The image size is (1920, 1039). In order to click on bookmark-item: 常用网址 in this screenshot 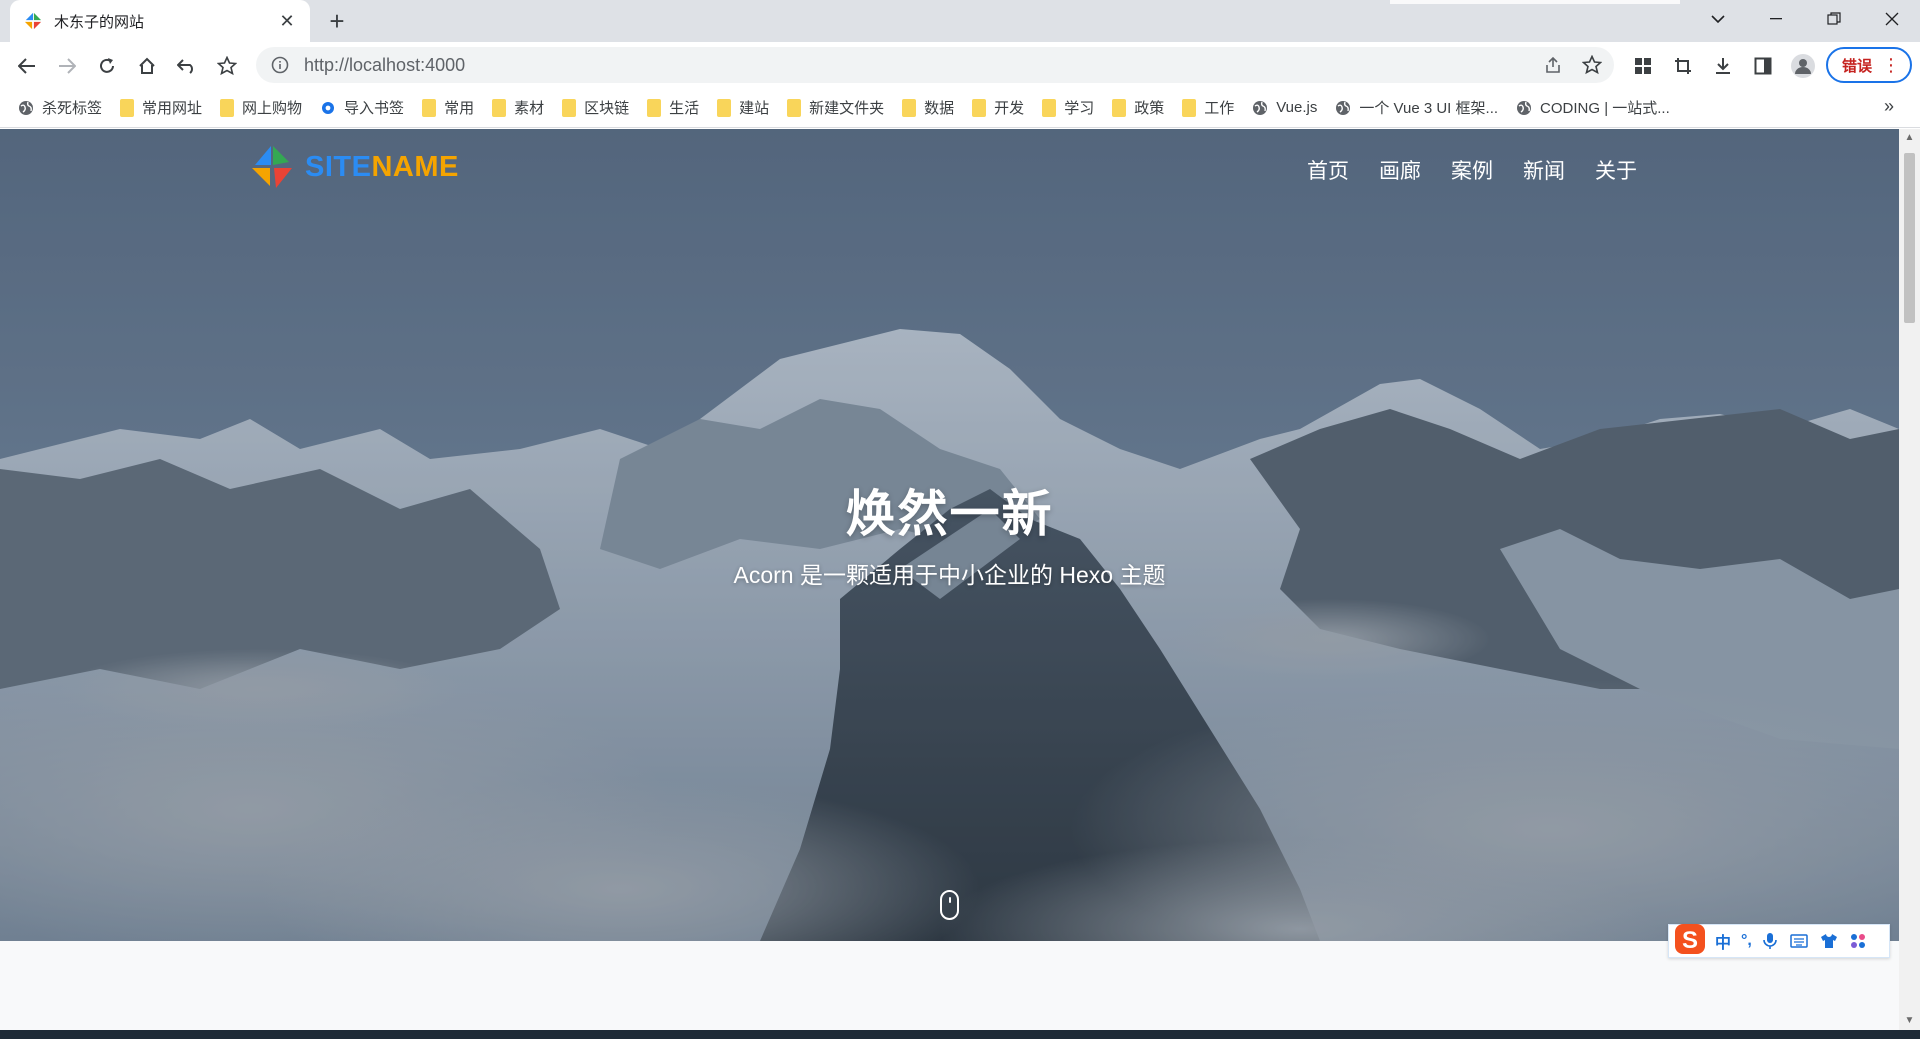, I will do `click(161, 107)`.